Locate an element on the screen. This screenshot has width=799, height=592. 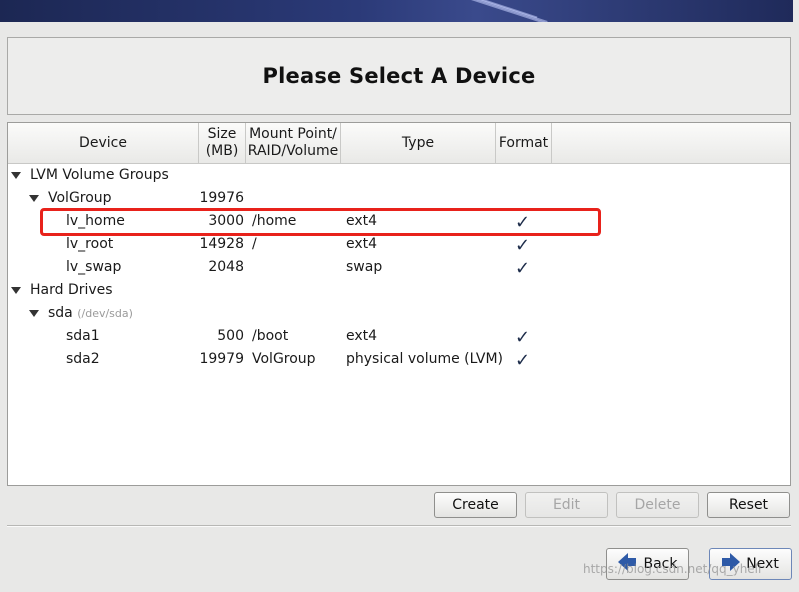
watermark-text: https://blog.csdn.net/qq_yhell is located at coordinates (672, 569).